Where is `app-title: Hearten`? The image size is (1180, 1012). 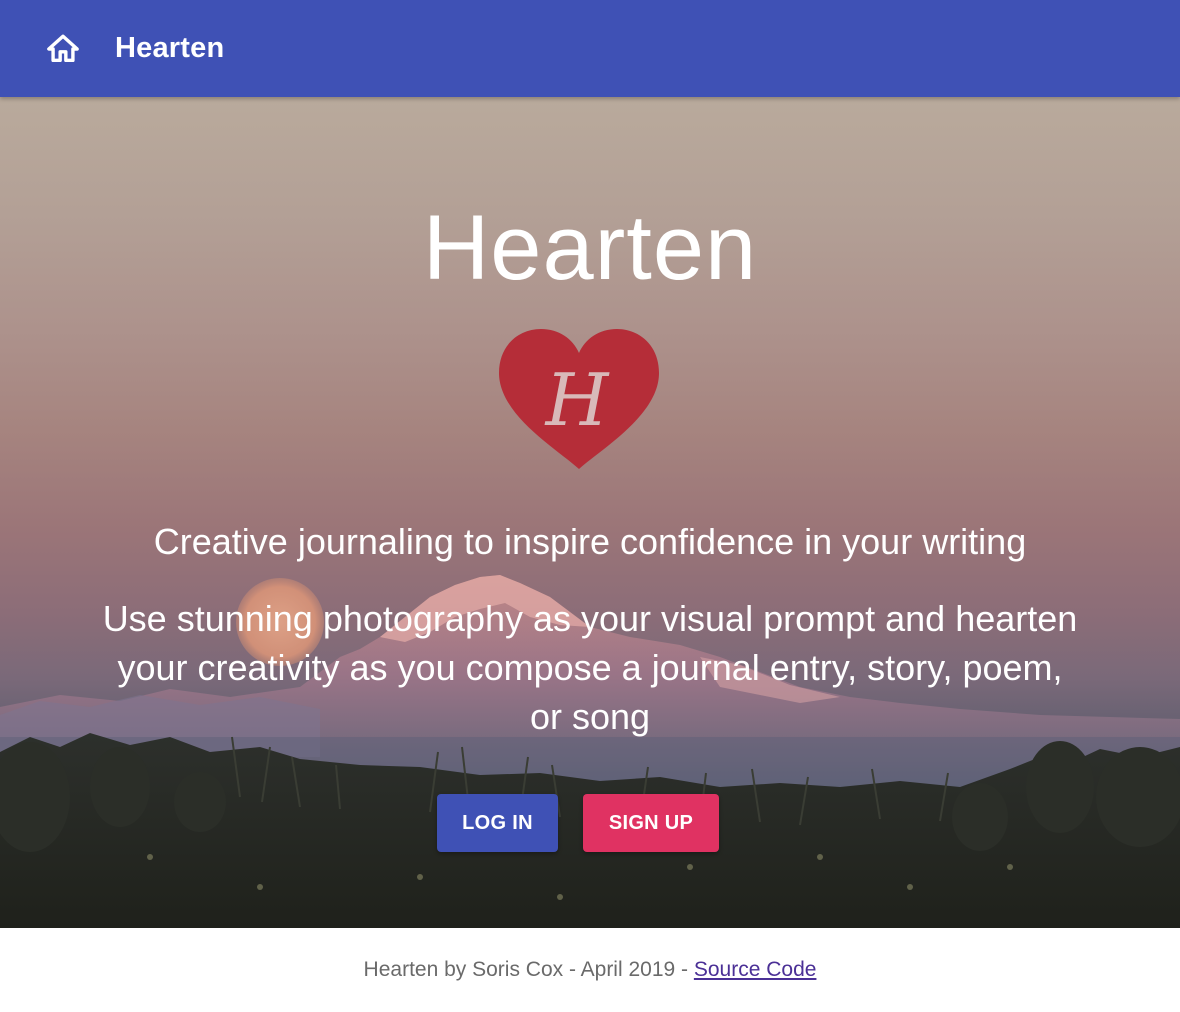 app-title: Hearten is located at coordinates (169, 48).